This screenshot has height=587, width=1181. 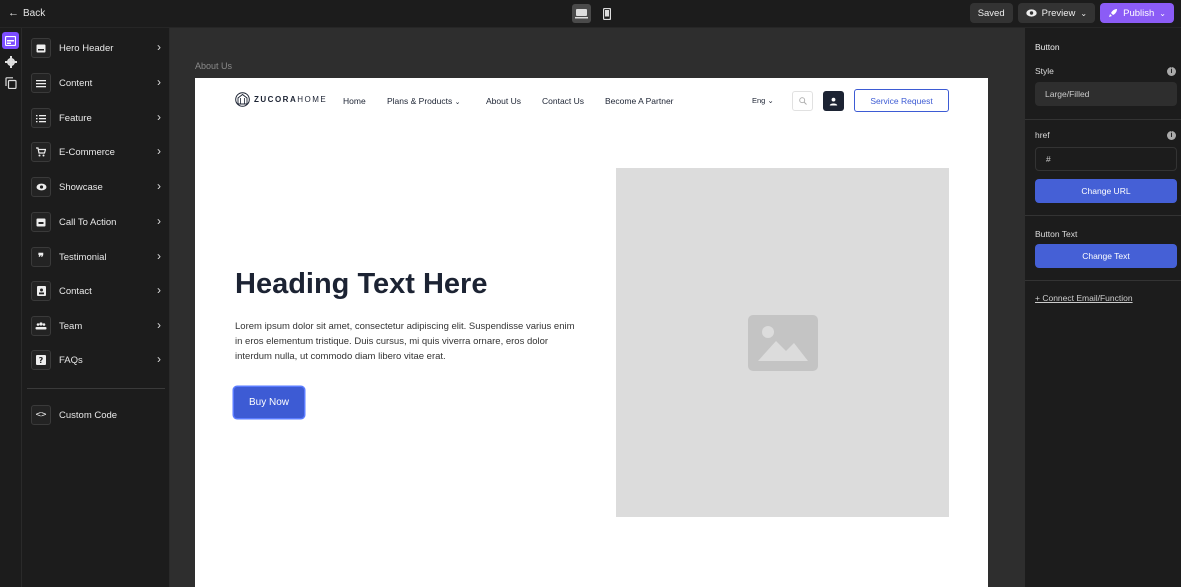 I want to click on preview-button: Preview ⌄, so click(x=1056, y=13).